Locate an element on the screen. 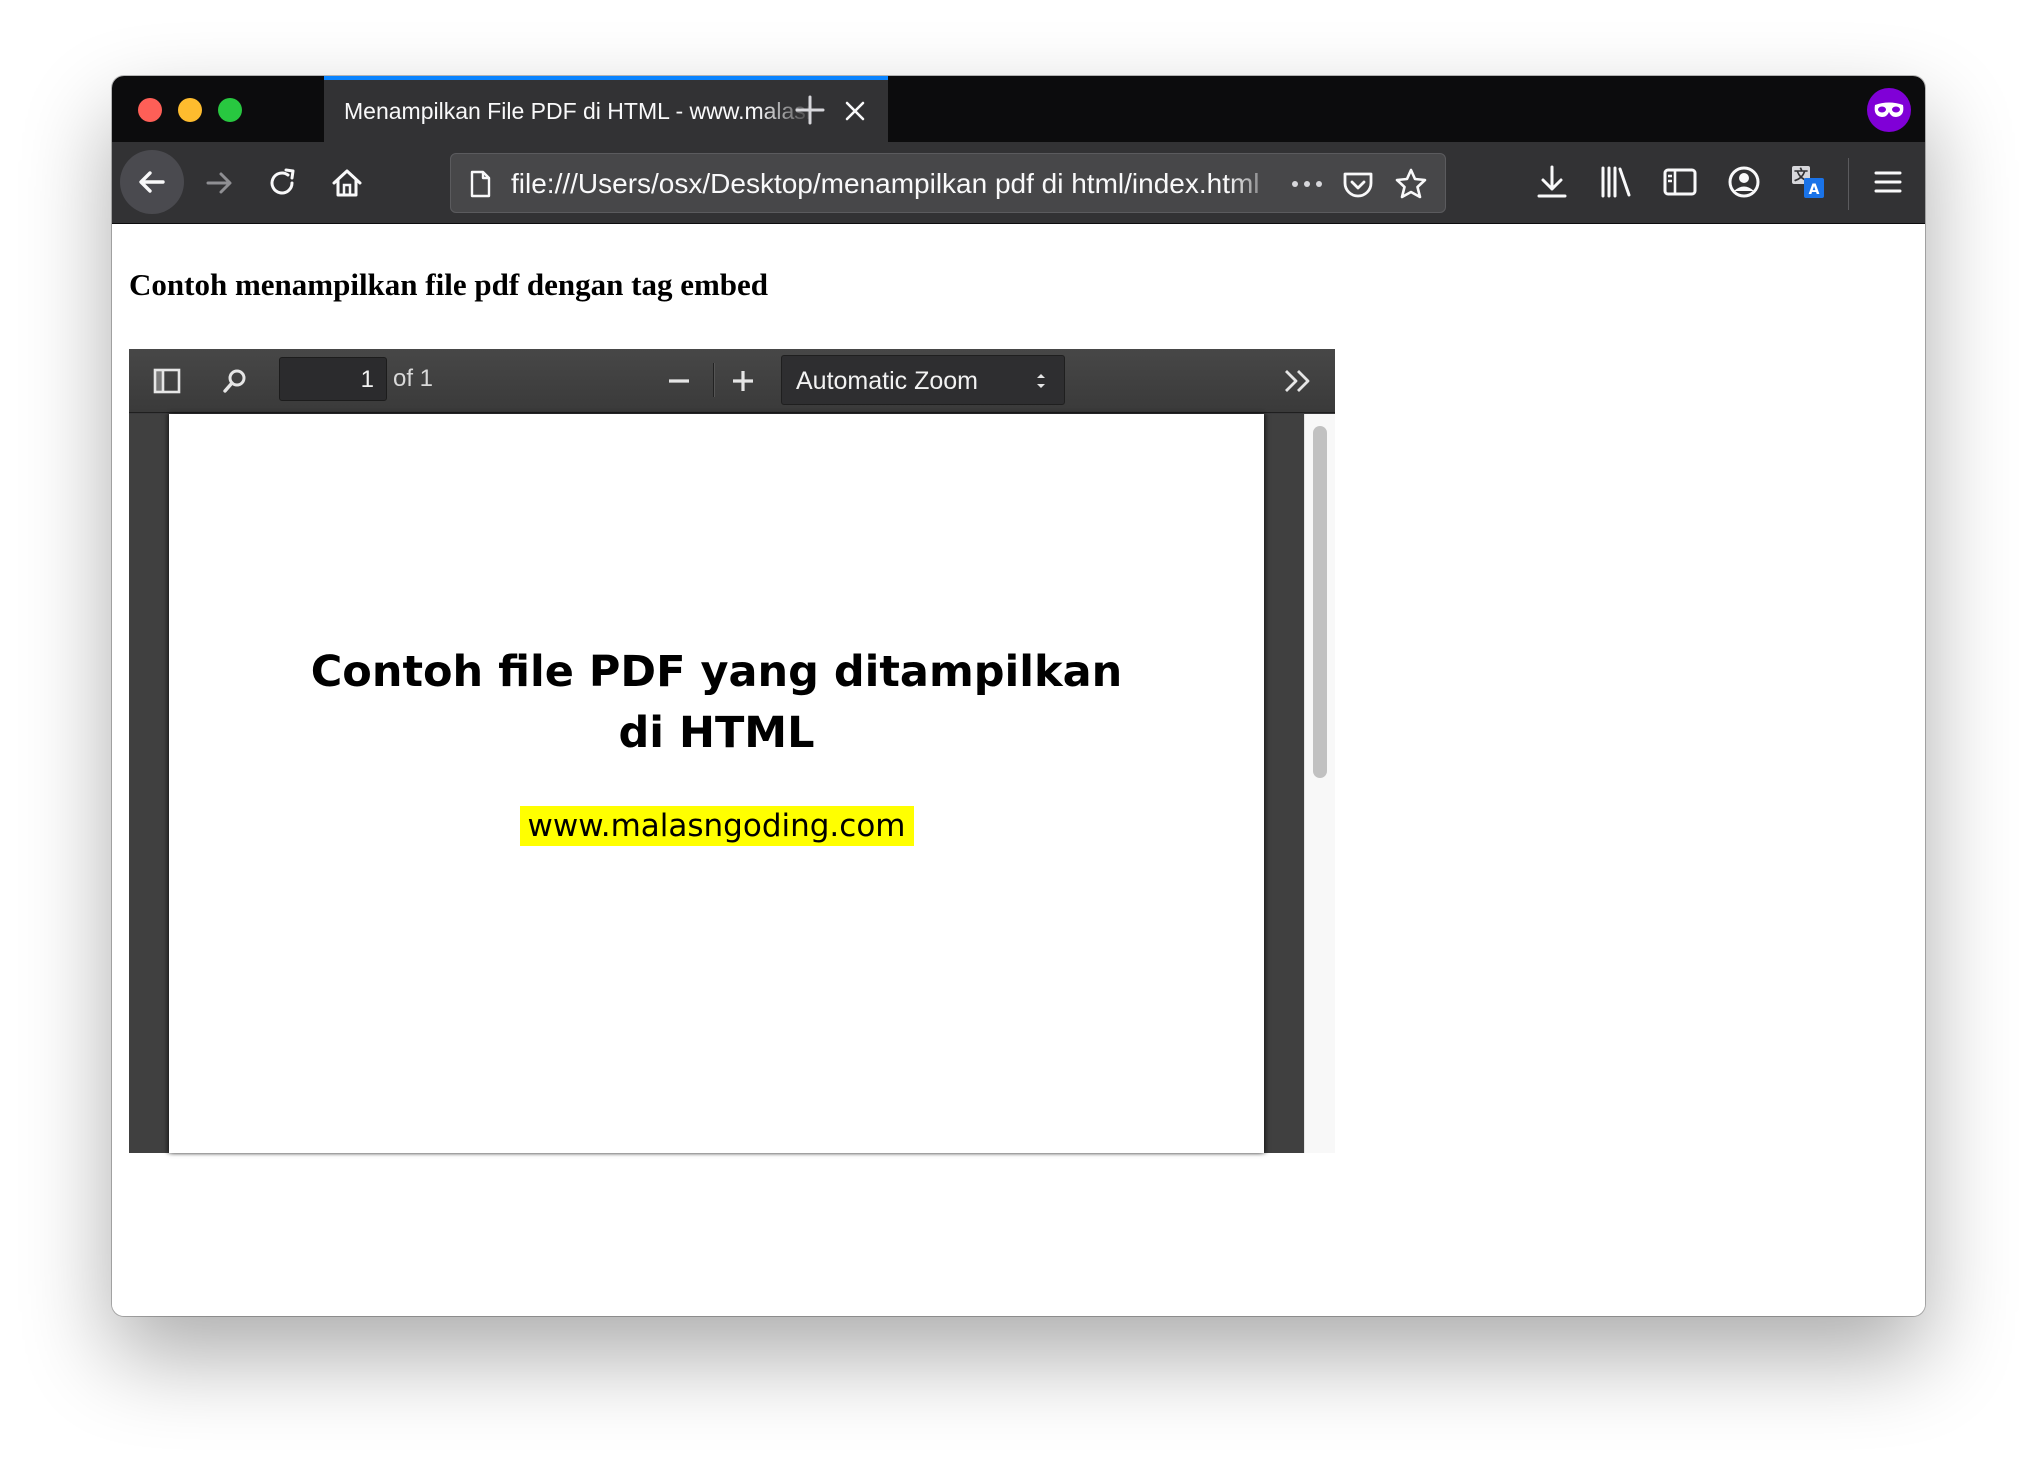  close-tab-icon is located at coordinates (855, 111).